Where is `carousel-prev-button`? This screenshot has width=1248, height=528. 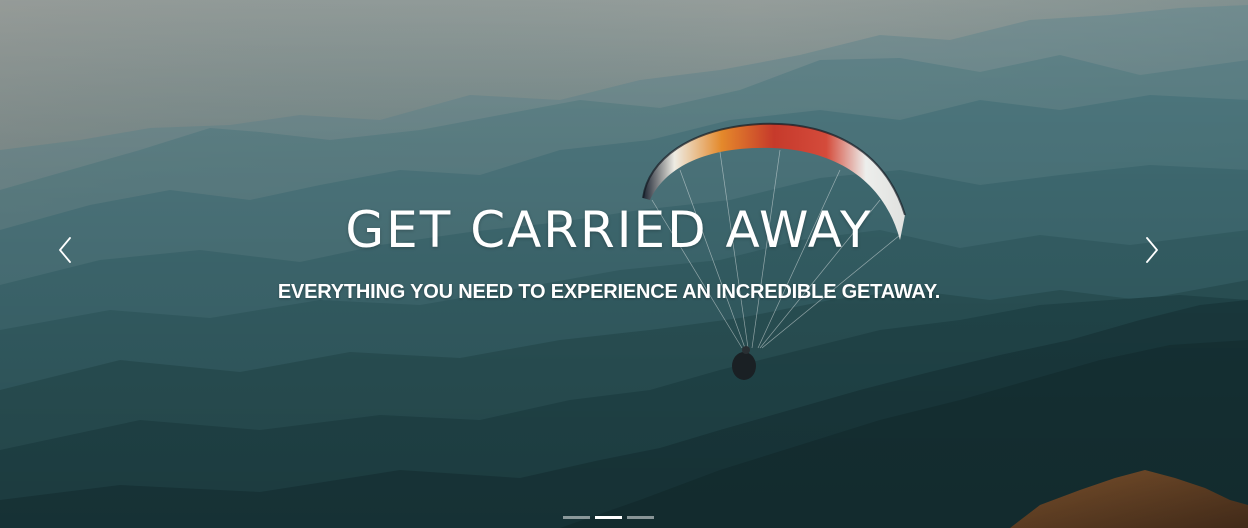 carousel-prev-button is located at coordinates (65, 250).